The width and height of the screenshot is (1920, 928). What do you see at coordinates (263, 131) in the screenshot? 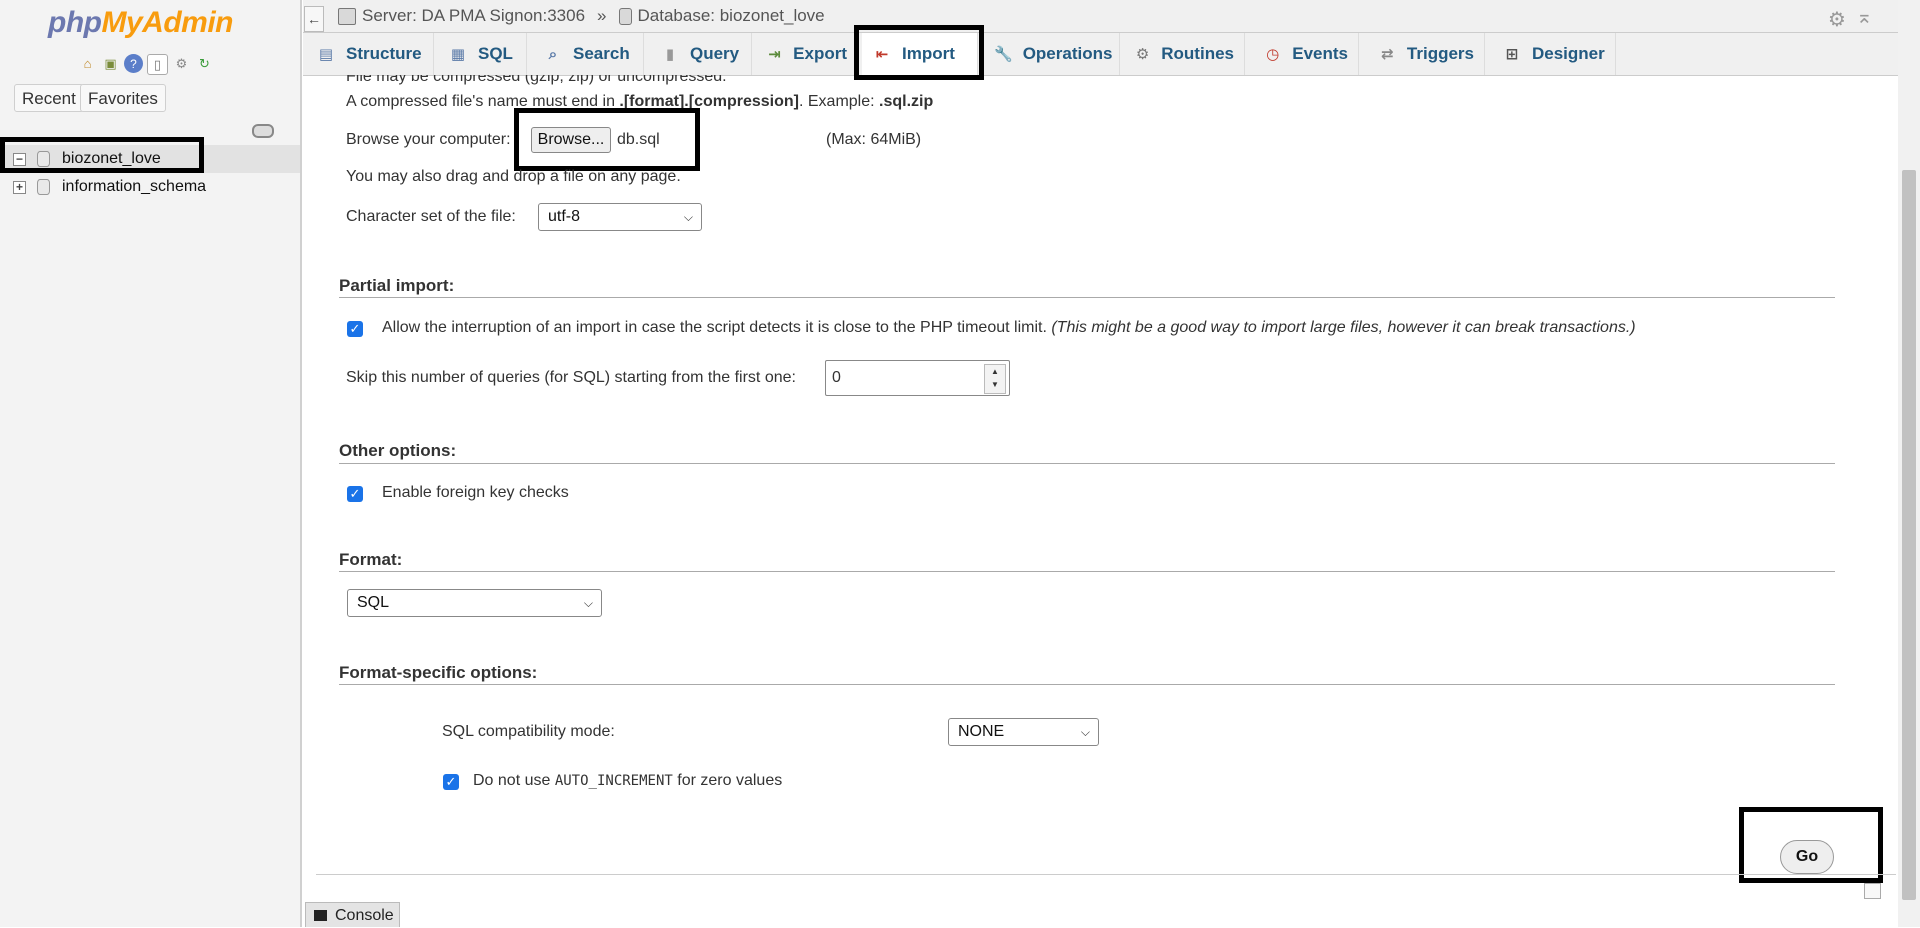
I see `link-with-main-panel-icon` at bounding box center [263, 131].